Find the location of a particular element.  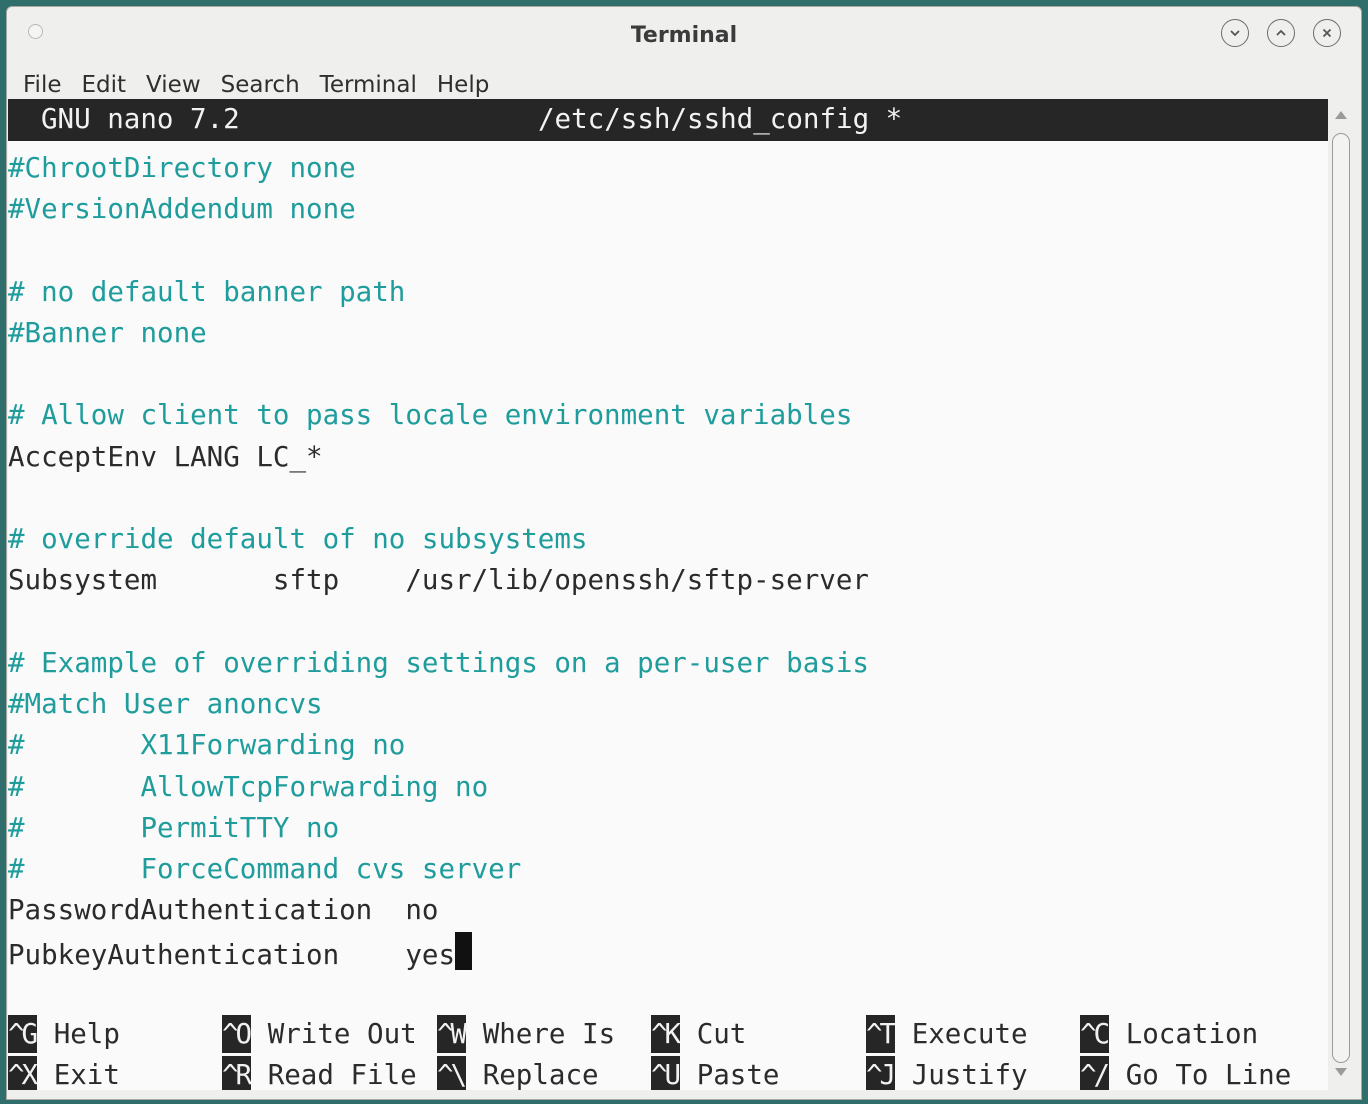

minimize-button is located at coordinates (1235, 33).